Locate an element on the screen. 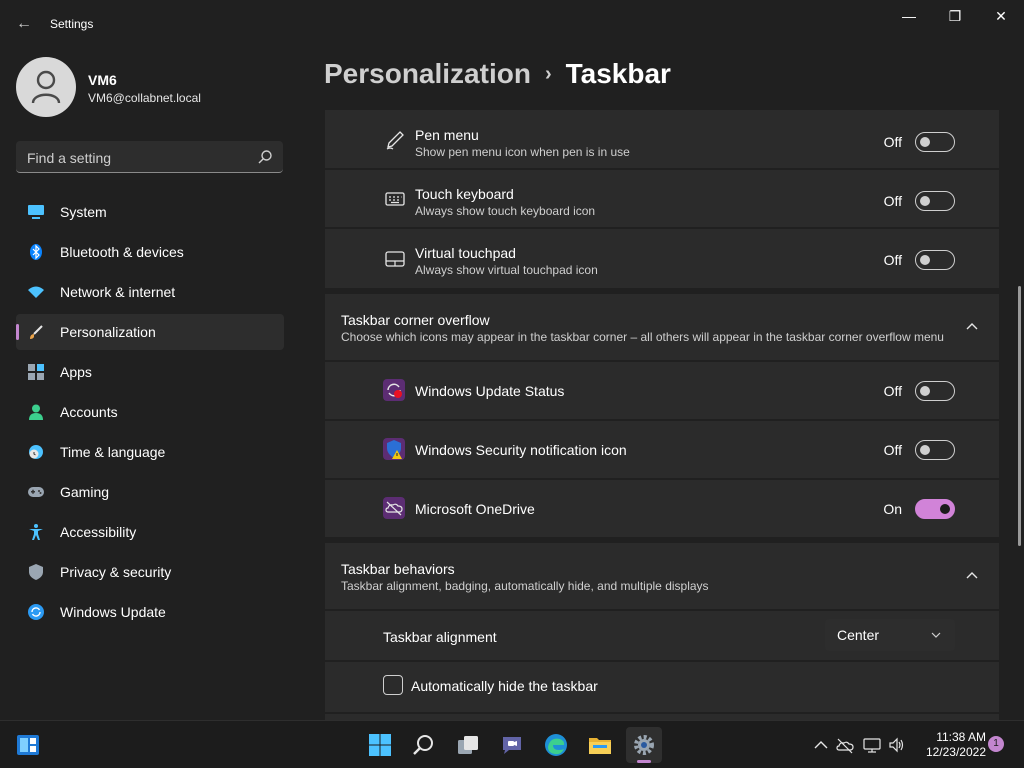  setting-row-auto-hide: Automatically hide the taskbar is located at coordinates (662, 687).